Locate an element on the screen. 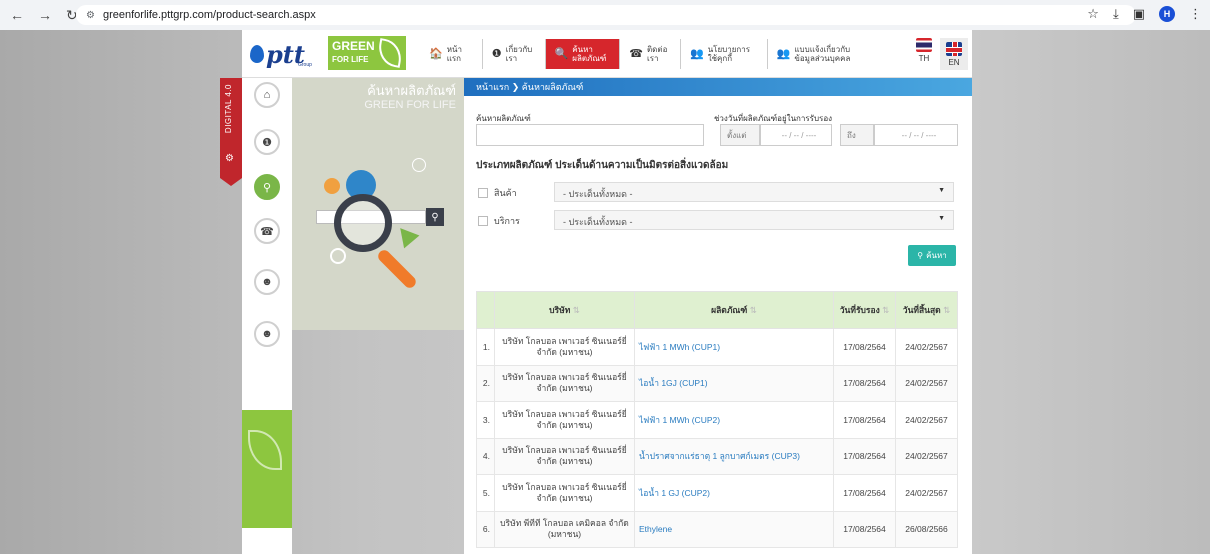 This screenshot has height=554, width=1210. date-from-input: -- / -- / ---- is located at coordinates (796, 135).